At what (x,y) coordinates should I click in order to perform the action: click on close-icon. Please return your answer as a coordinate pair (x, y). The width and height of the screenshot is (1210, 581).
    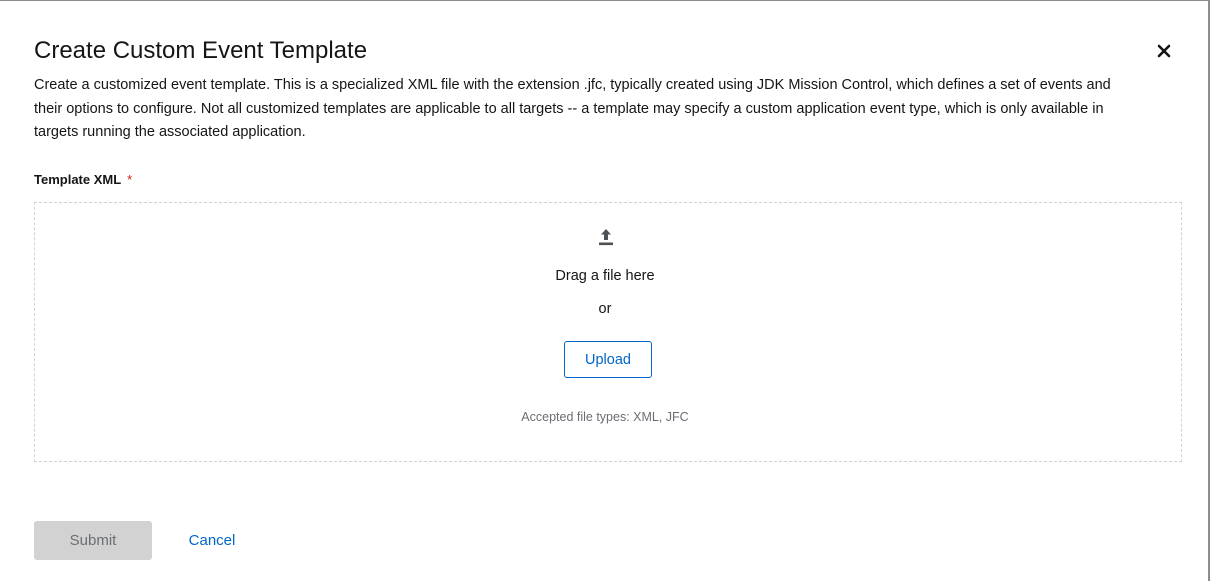
    Looking at the image, I should click on (1164, 51).